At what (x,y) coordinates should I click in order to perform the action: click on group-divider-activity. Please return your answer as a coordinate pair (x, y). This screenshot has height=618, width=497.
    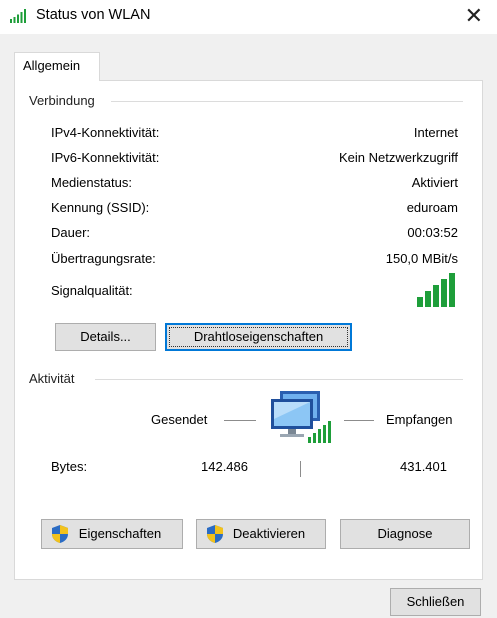
    Looking at the image, I should click on (279, 379).